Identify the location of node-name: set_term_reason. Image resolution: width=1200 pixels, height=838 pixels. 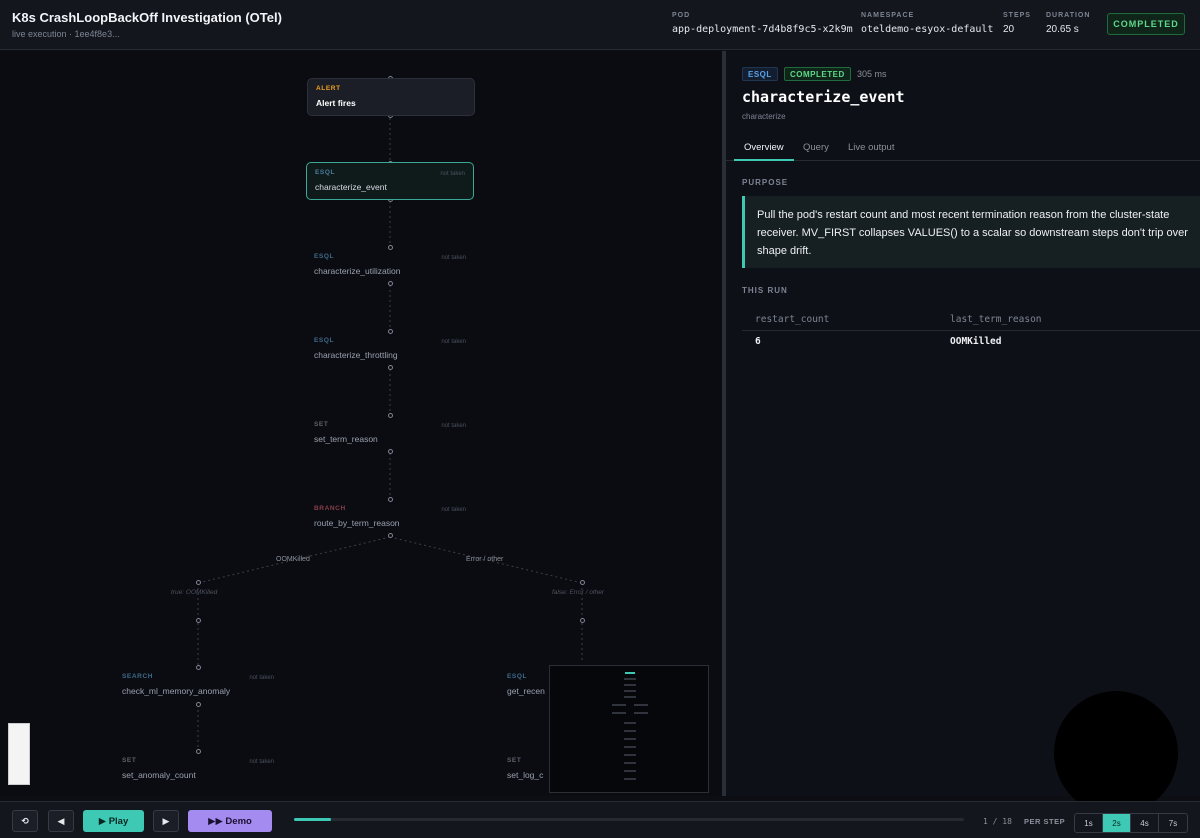
(346, 439).